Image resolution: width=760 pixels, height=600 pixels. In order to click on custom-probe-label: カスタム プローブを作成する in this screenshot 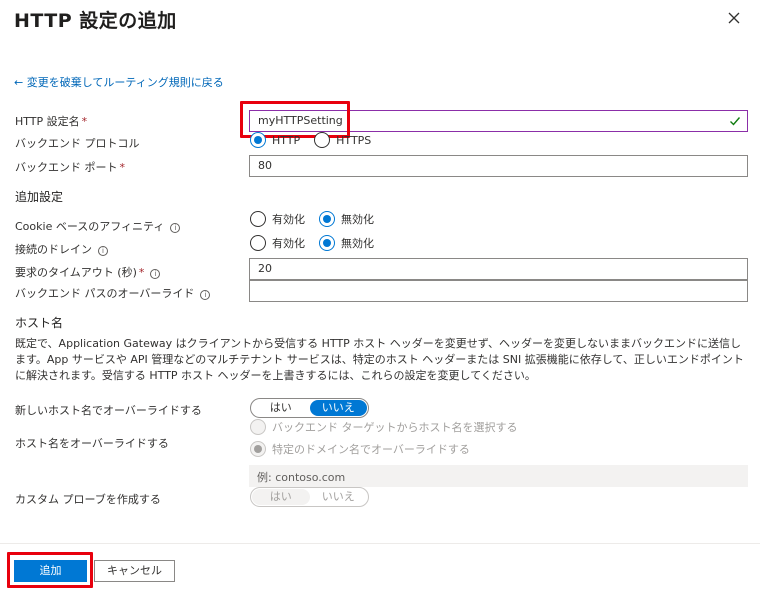, I will do `click(88, 499)`.